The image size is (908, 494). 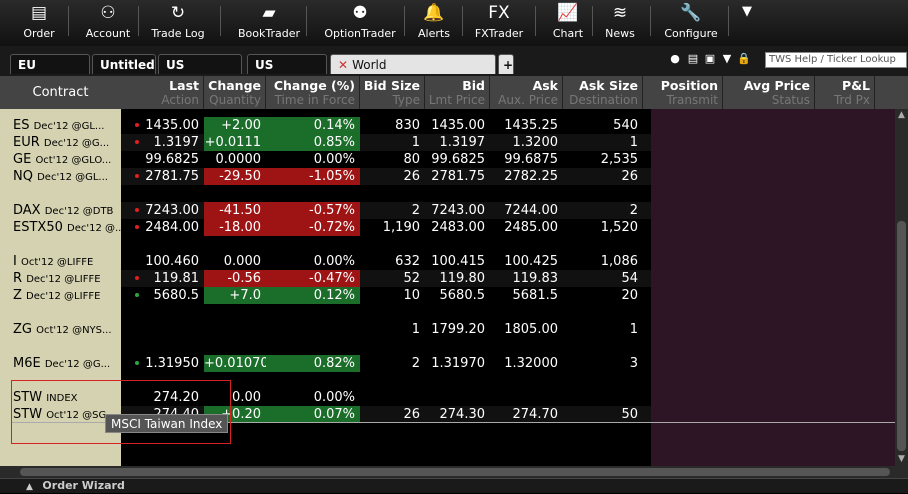 What do you see at coordinates (63, 210) in the screenshot?
I see `contract-cell: DAX Dec'12 @DTB` at bounding box center [63, 210].